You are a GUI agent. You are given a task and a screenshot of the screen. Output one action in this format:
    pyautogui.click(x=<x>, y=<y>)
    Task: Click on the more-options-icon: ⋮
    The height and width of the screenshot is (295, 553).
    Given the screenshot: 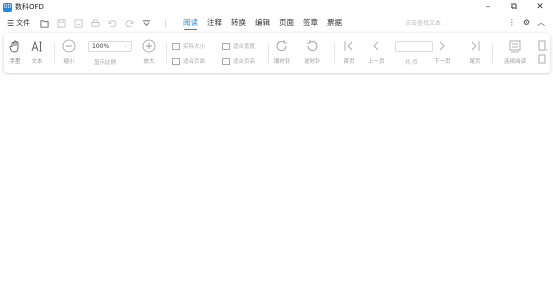 What is the action you would take?
    pyautogui.click(x=512, y=22)
    